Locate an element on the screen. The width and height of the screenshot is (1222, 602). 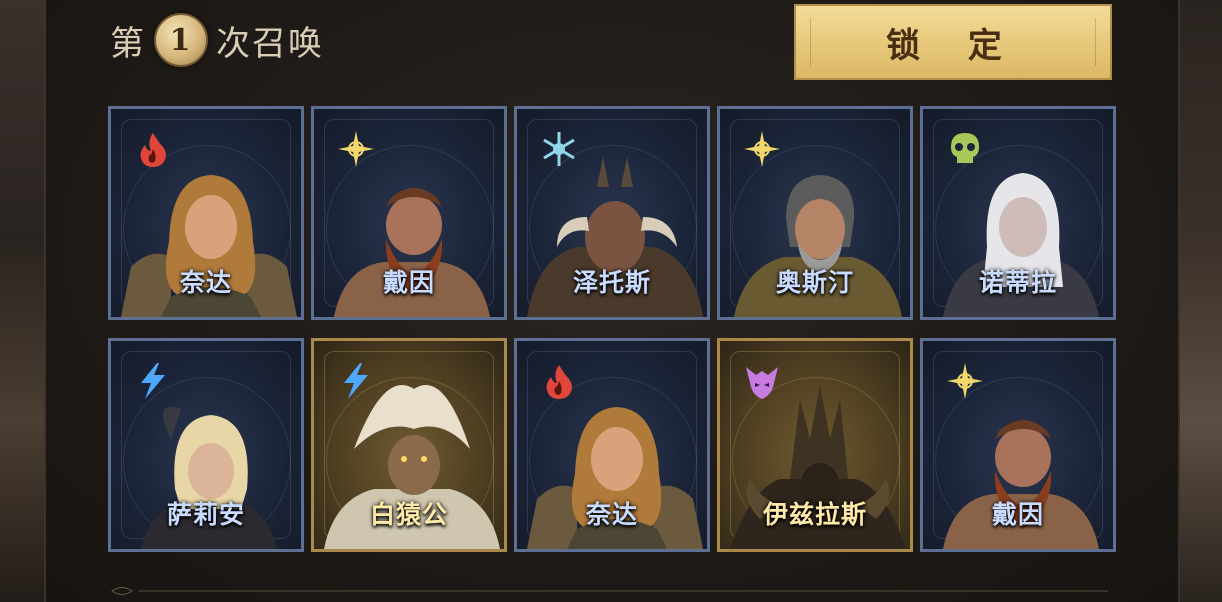
hero-name: 伊兹拉斯 is located at coordinates (814, 514).